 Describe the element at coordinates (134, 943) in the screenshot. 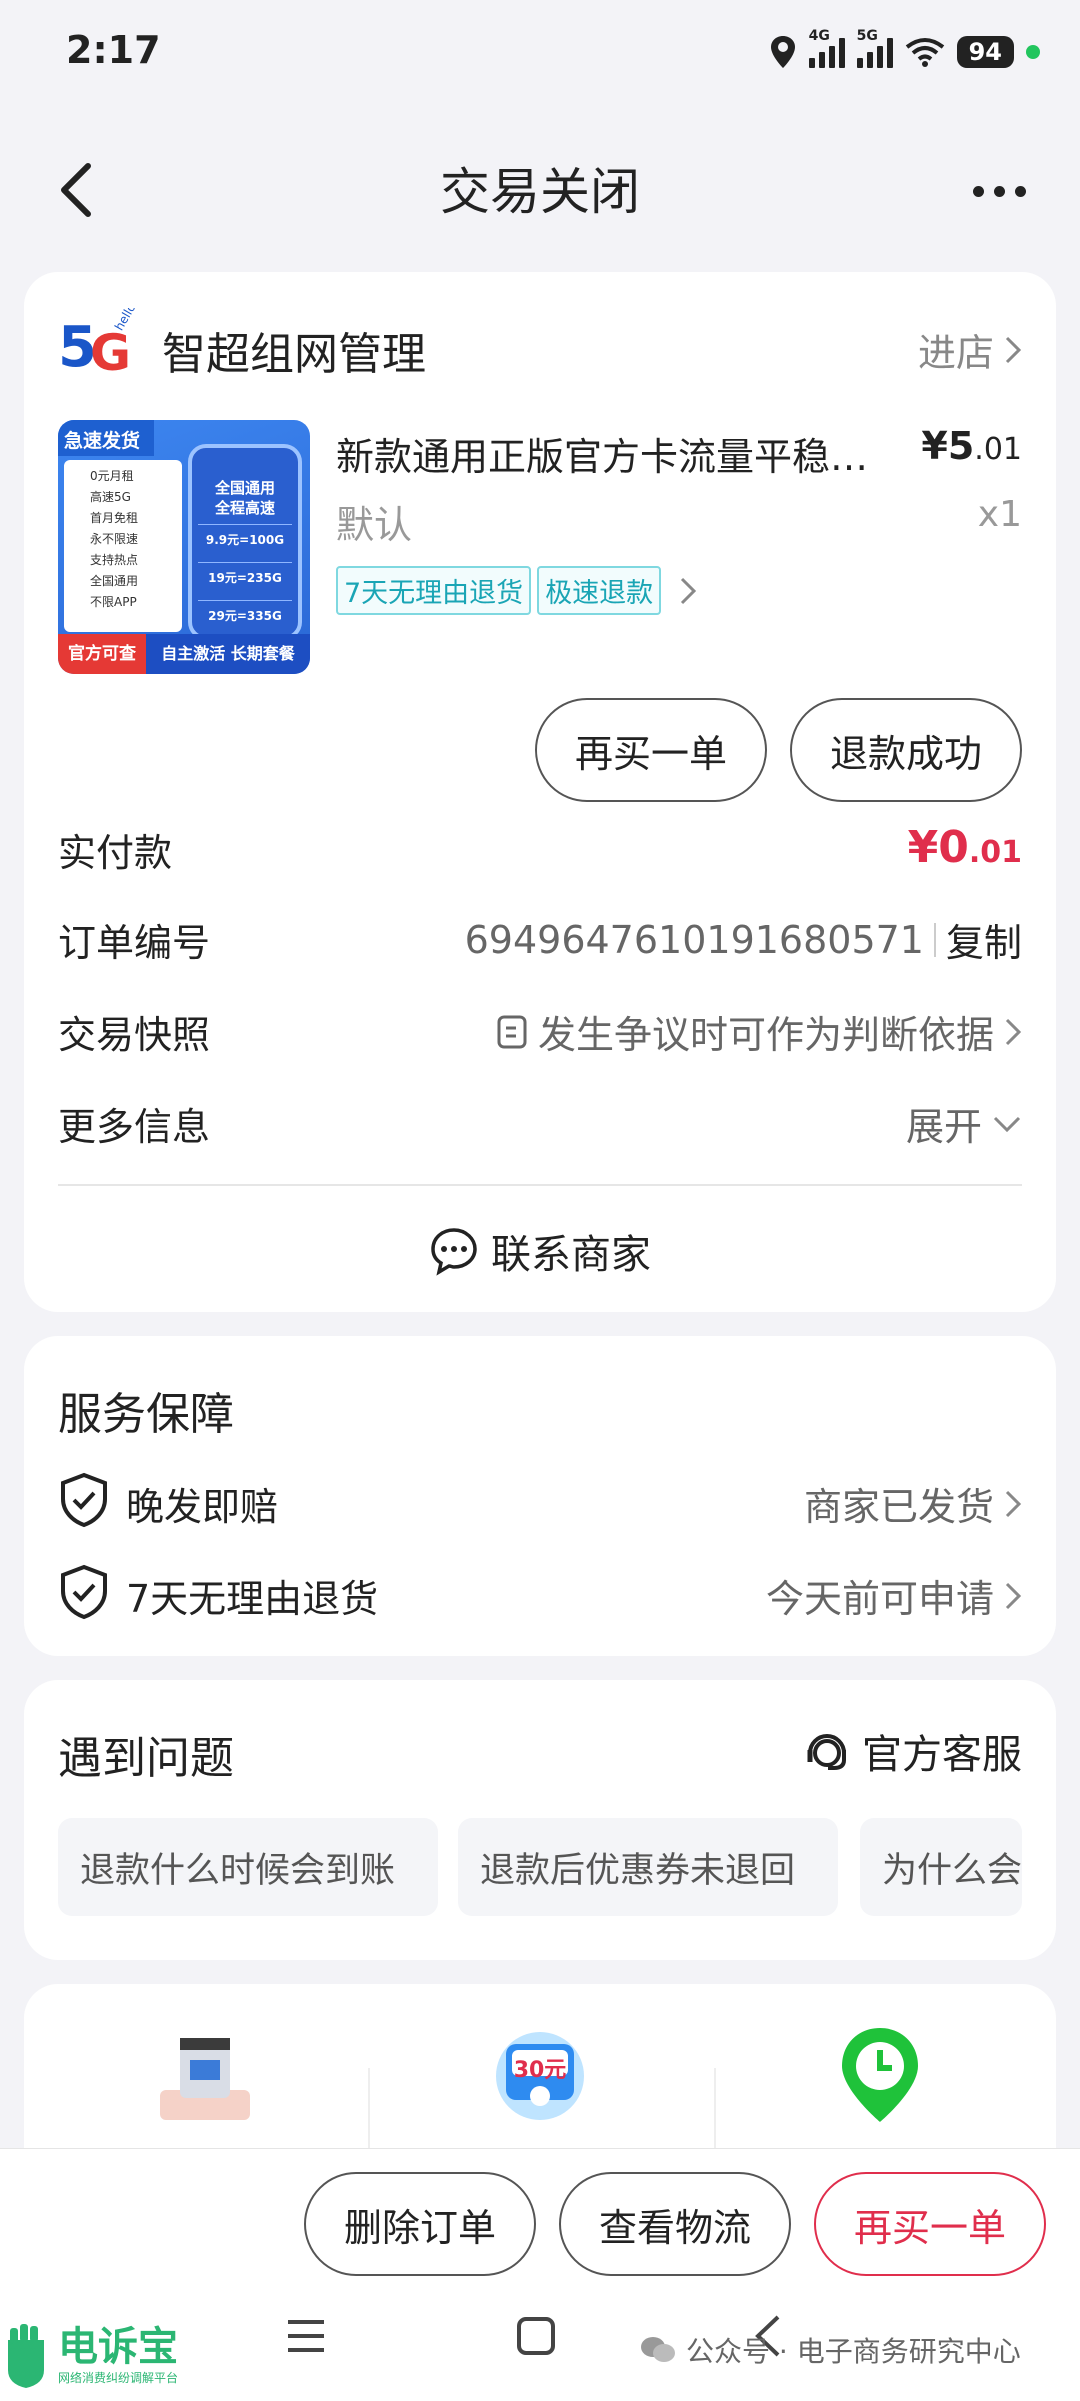

I see `order-no-label: 订单编号` at that location.